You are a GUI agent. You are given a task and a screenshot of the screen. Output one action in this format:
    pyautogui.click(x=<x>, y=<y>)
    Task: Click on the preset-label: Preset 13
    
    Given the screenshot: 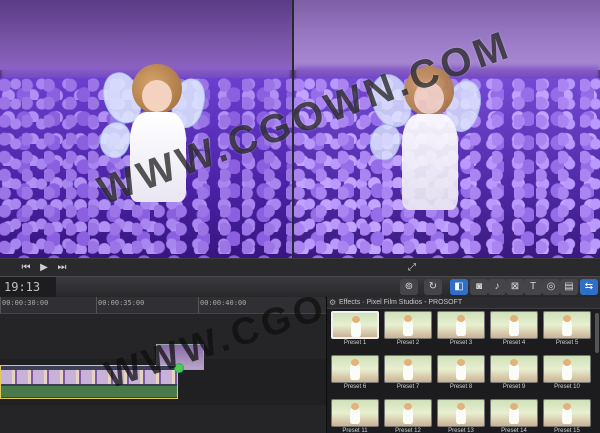 What is the action you would take?
    pyautogui.click(x=461, y=430)
    